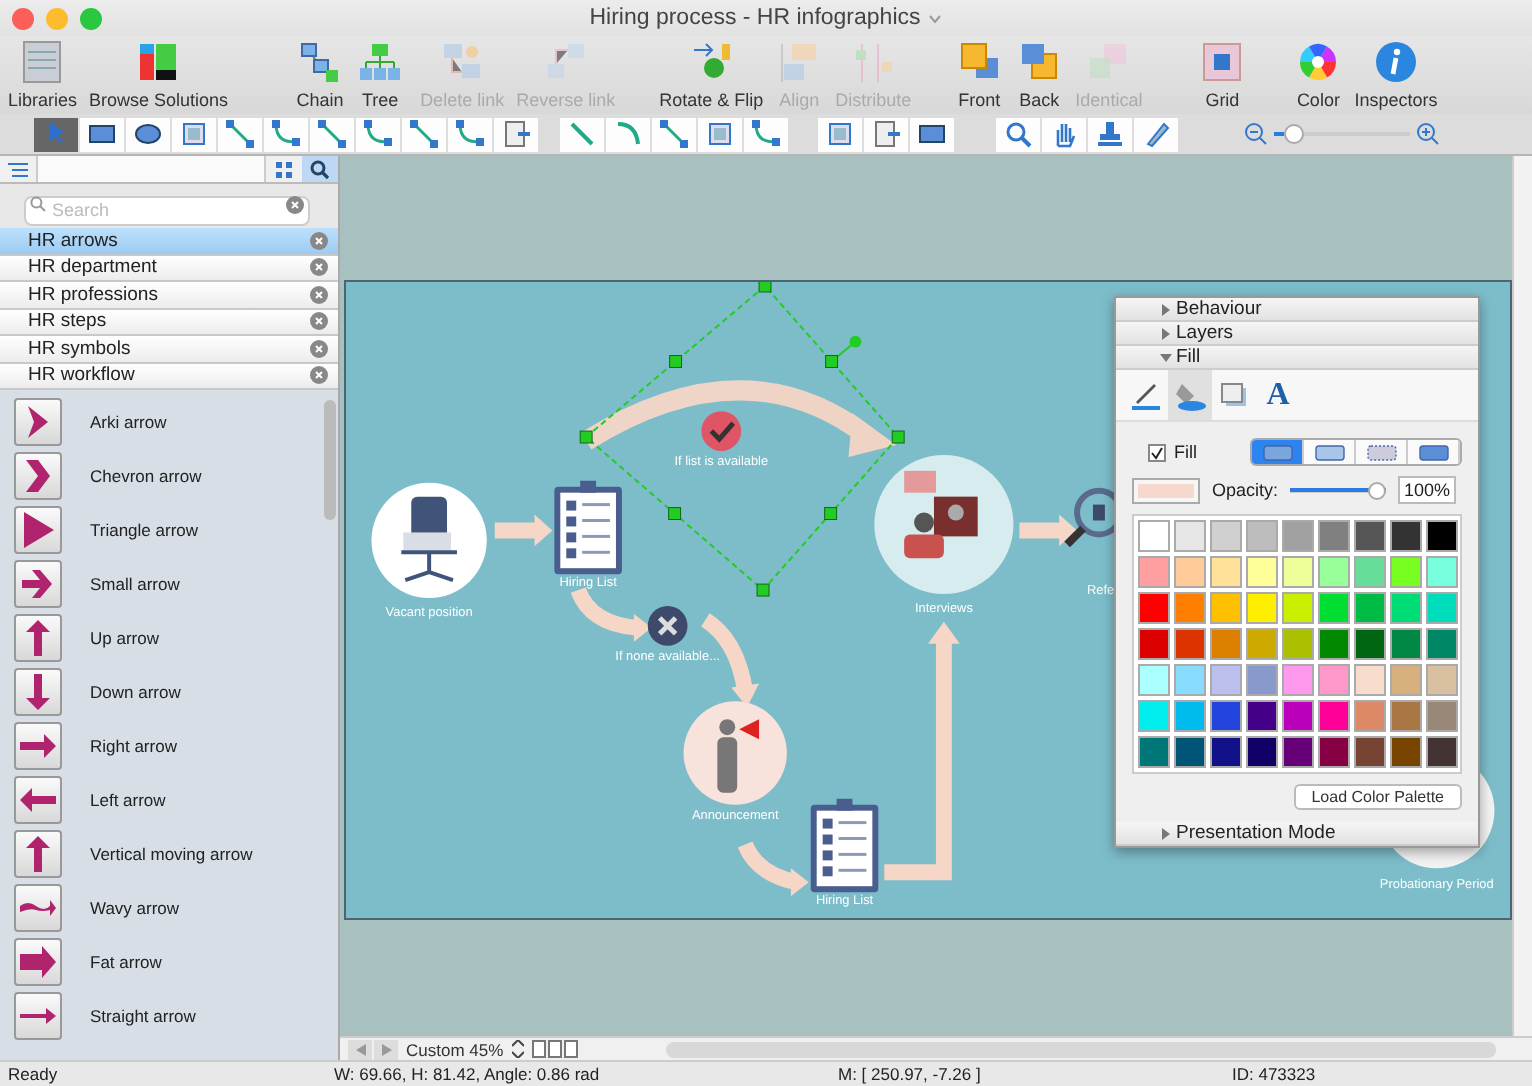  What do you see at coordinates (135, 691) in the screenshot?
I see `shape-name: Down arrow` at bounding box center [135, 691].